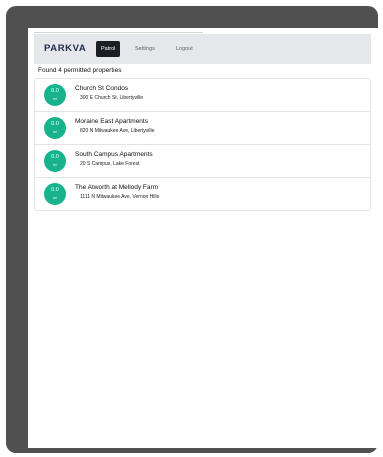 This screenshot has width=383, height=457. What do you see at coordinates (145, 49) in the screenshot?
I see `nav-settings: Settings` at bounding box center [145, 49].